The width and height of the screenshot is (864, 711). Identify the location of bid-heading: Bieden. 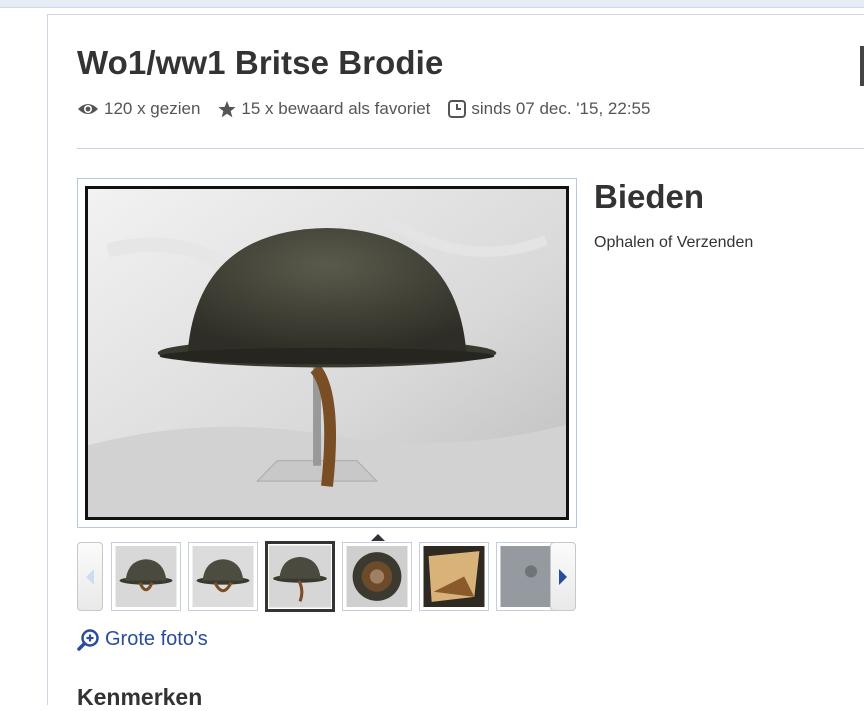
(649, 196).